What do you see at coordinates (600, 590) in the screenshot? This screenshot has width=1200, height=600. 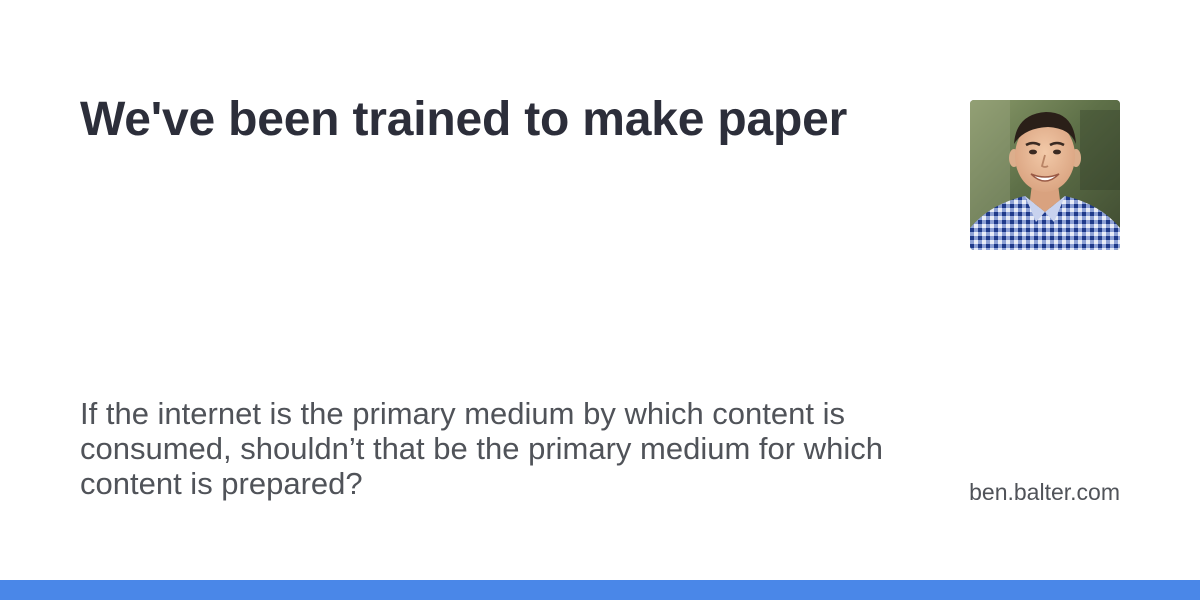 I see `accent-bar` at bounding box center [600, 590].